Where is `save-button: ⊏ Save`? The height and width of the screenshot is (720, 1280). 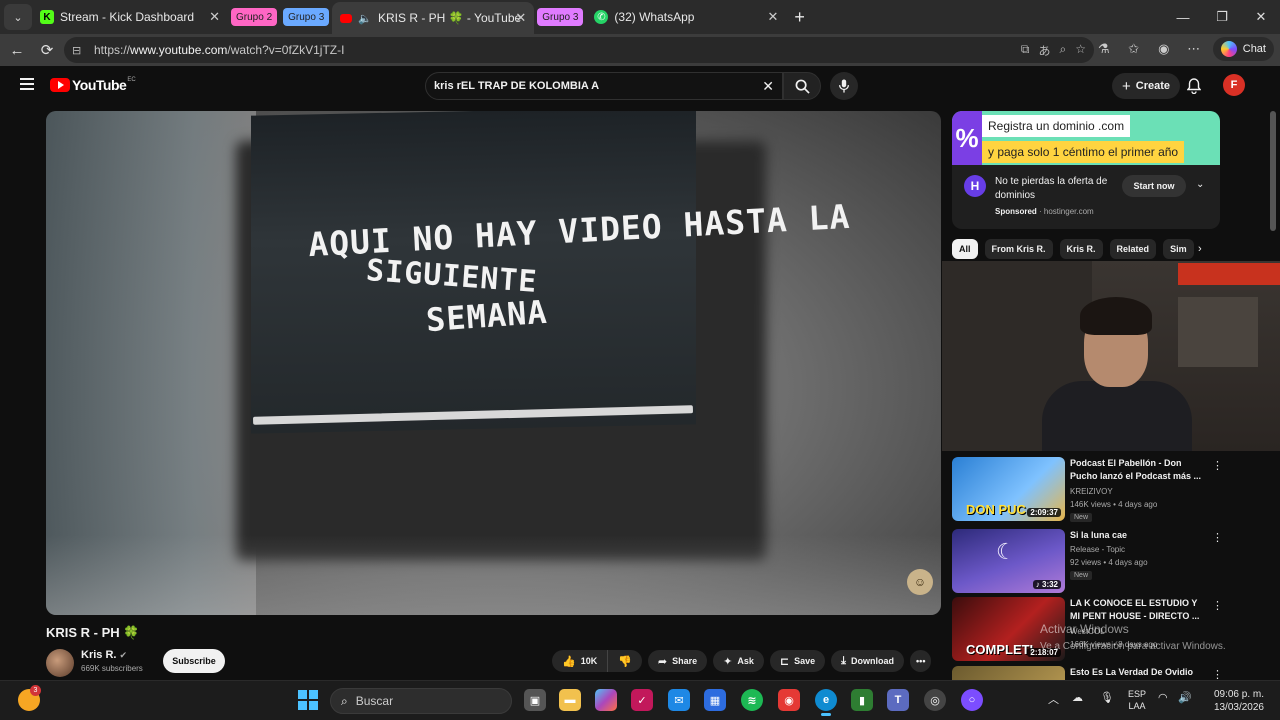
save-button: ⊏ Save is located at coordinates (797, 661).